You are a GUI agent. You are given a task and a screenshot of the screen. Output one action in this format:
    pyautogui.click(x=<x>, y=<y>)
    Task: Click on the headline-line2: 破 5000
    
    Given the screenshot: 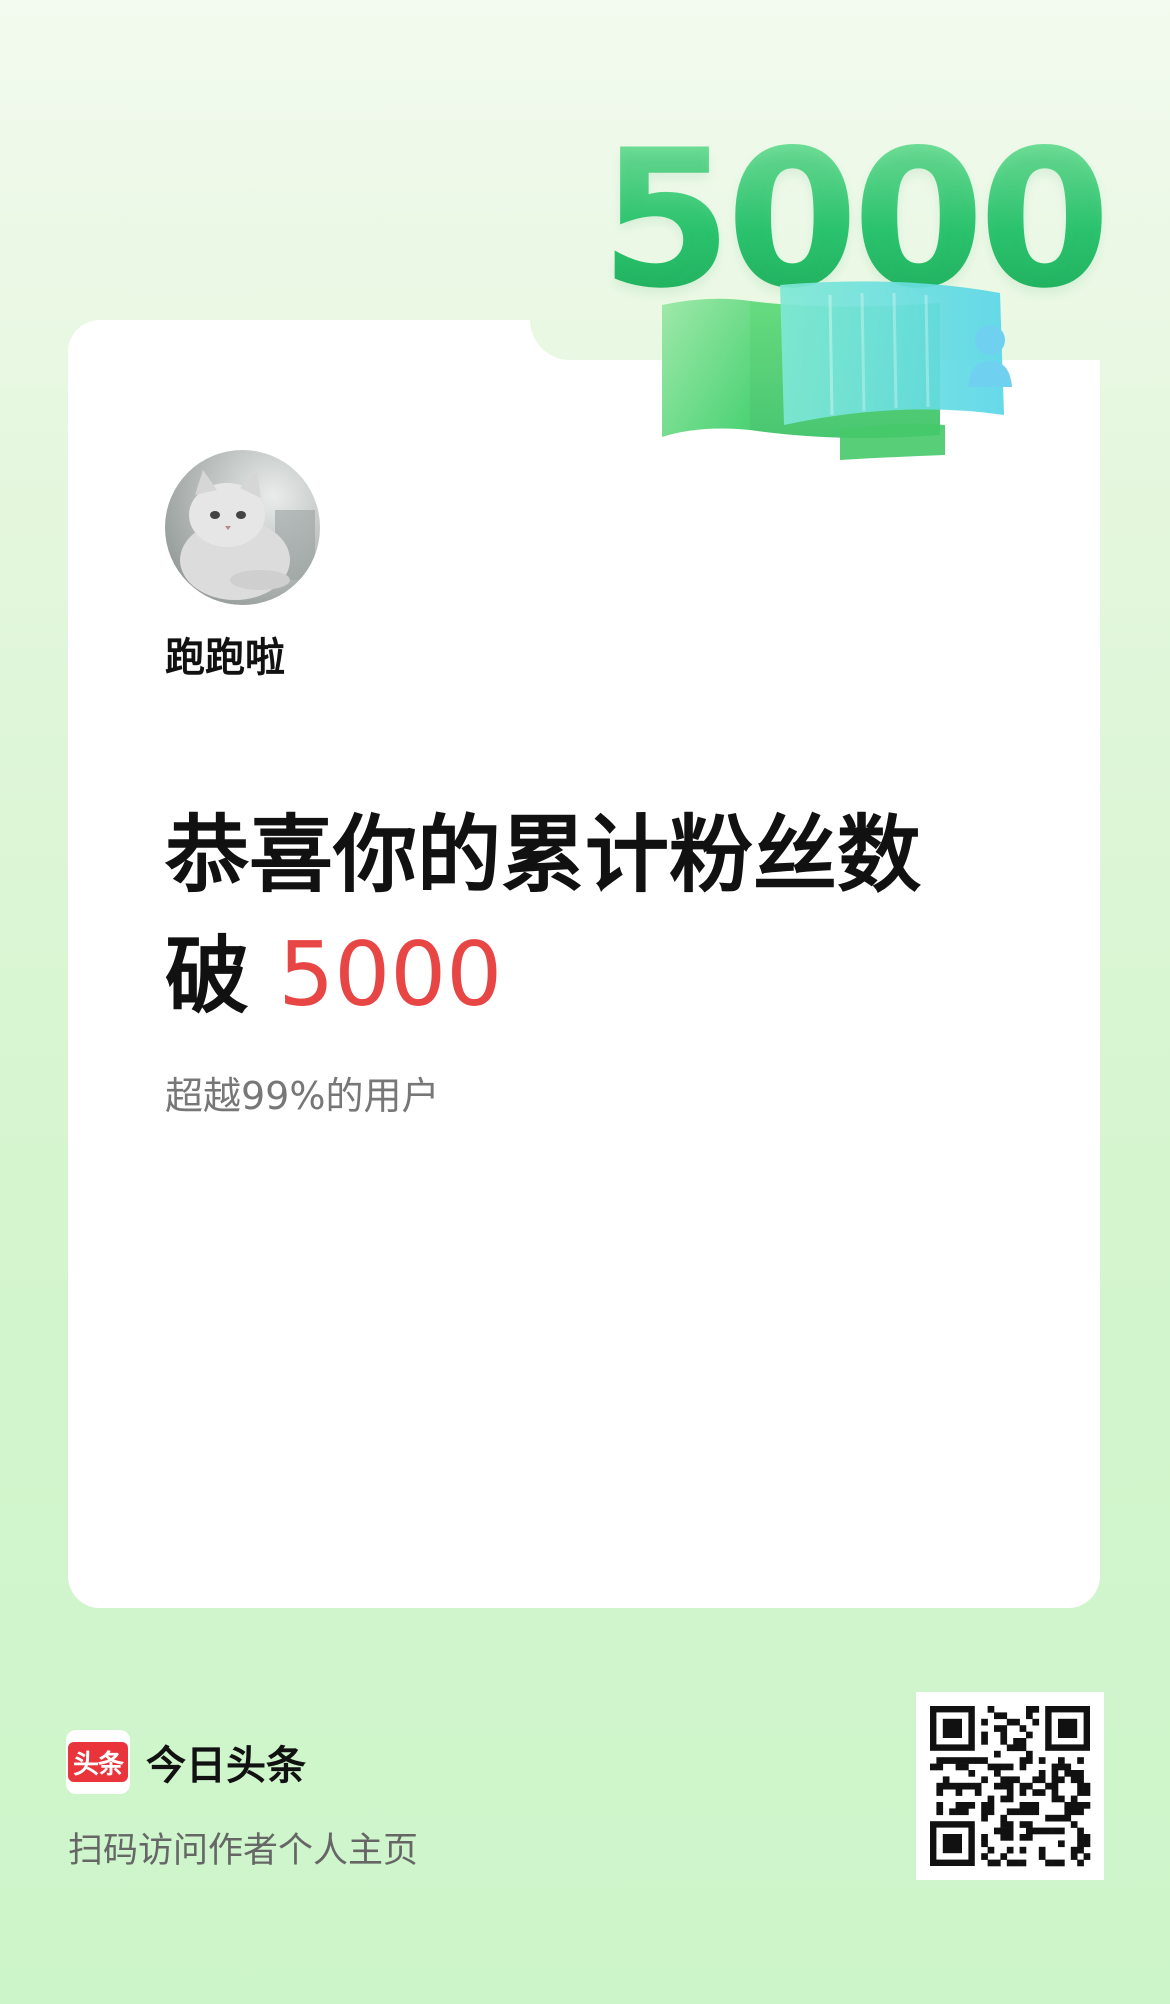 What is the action you would take?
    pyautogui.click(x=605, y=975)
    